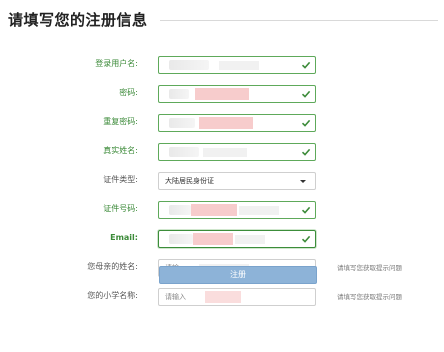 The image size is (444, 352). I want to click on confirm-password-input, so click(237, 123).